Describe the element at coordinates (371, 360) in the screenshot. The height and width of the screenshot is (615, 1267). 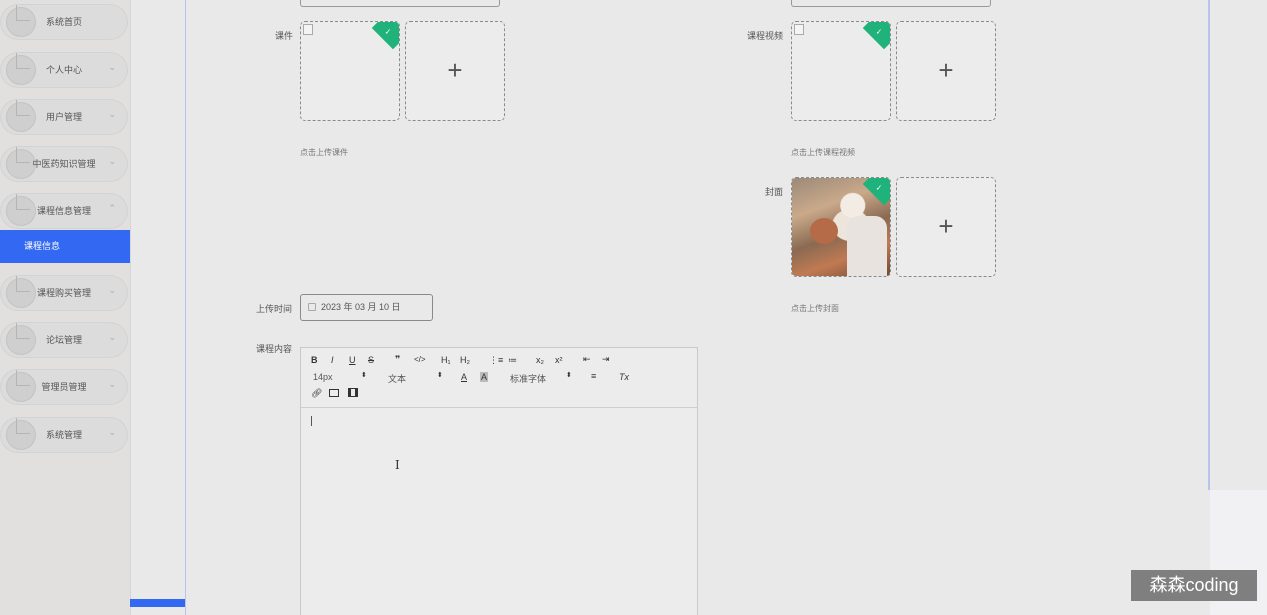
I see `strike-button: S` at that location.